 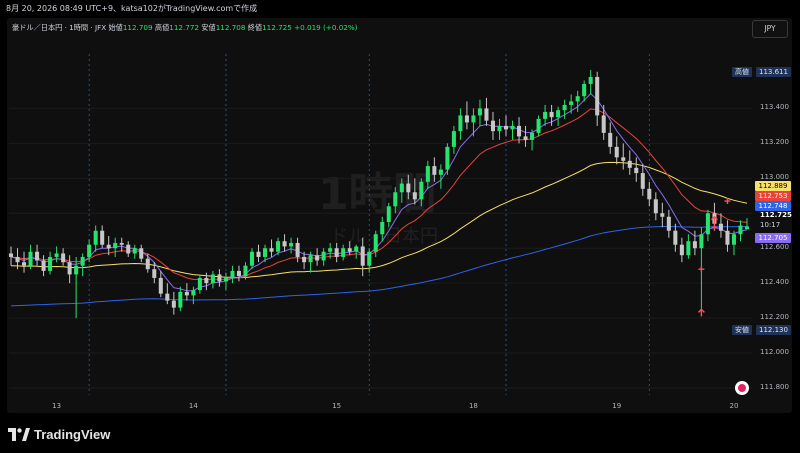 What do you see at coordinates (742, 330) in the screenshot?
I see `low-label: 安値` at bounding box center [742, 330].